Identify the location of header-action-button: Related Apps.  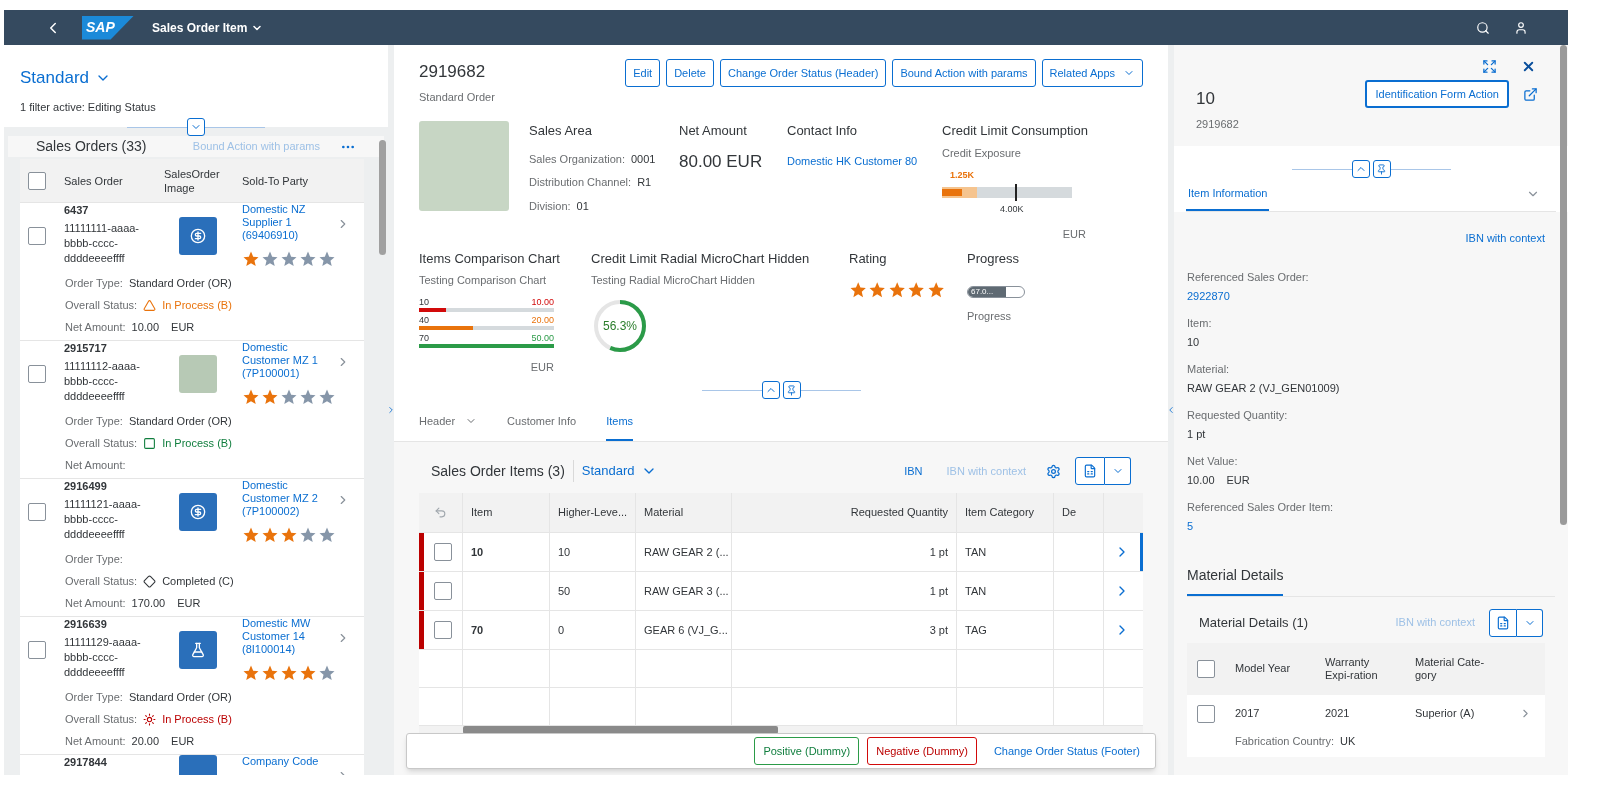
(1092, 73).